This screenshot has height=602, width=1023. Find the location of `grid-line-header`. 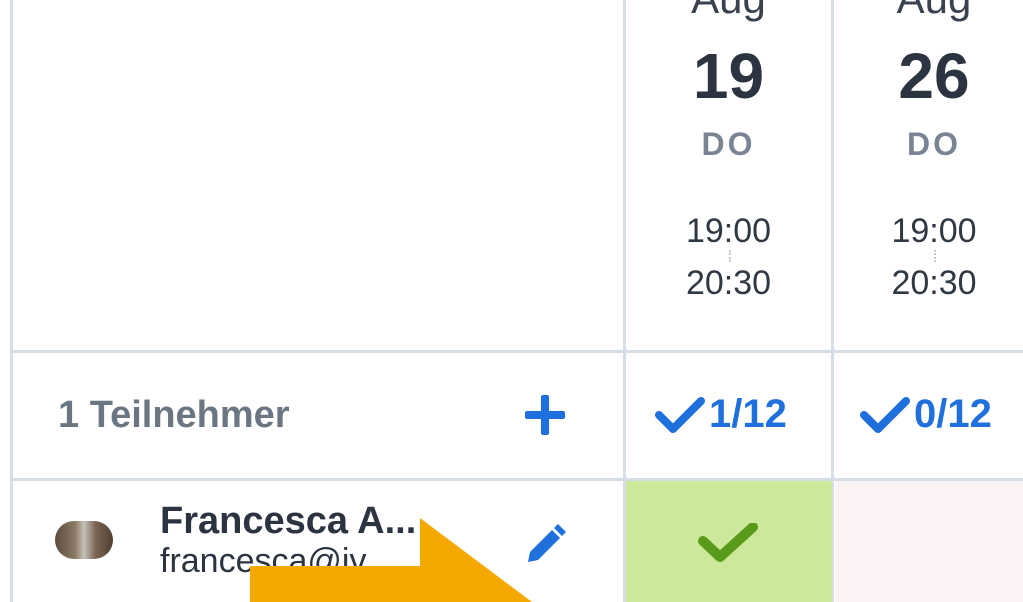

grid-line-header is located at coordinates (516, 351).